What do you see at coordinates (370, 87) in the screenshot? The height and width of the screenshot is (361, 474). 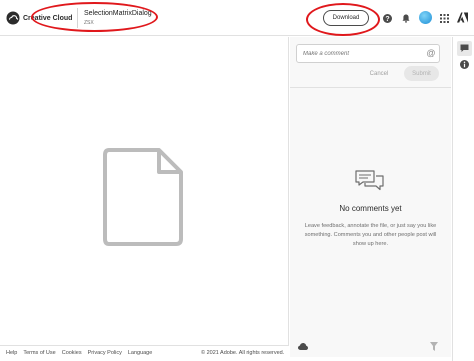 I see `comments-divider` at bounding box center [370, 87].